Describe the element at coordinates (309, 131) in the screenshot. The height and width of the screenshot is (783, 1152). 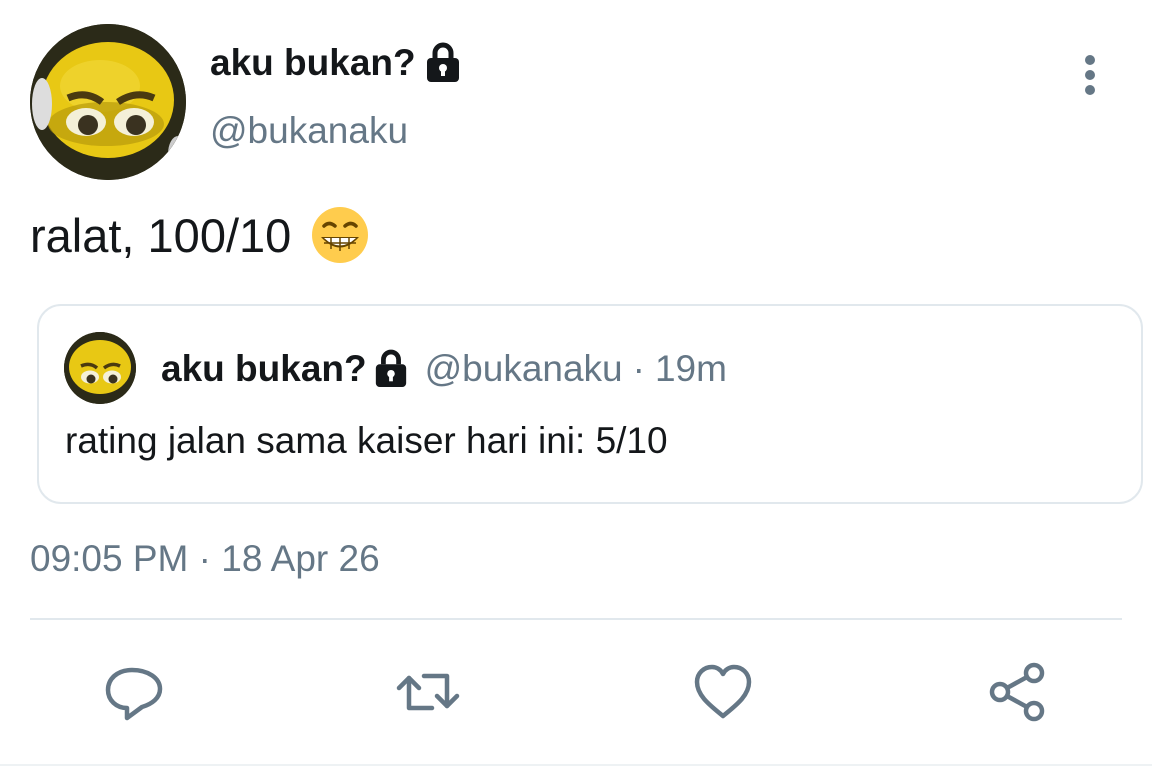
I see `author-handle: @bukanaku` at that location.